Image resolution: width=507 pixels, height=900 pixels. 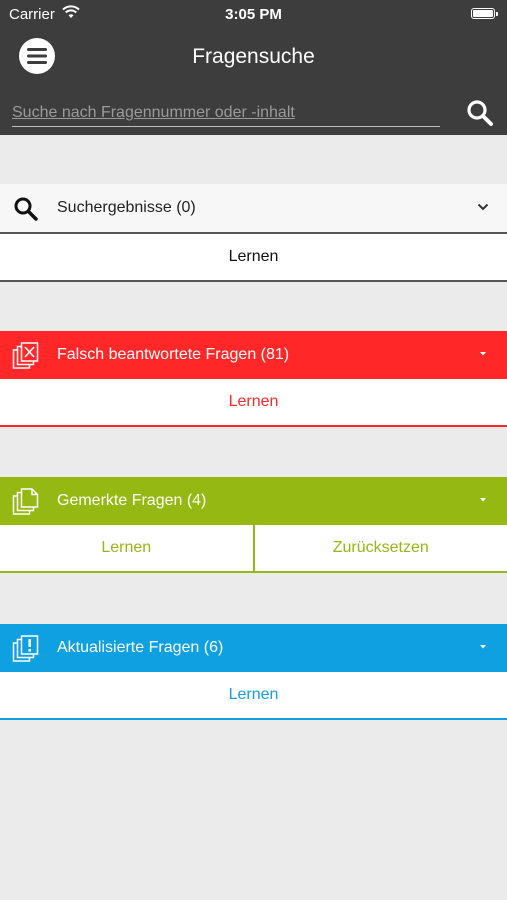 I want to click on section-header-wrong-answers: Falsch beantwortete Fragen (81), so click(x=253, y=355).